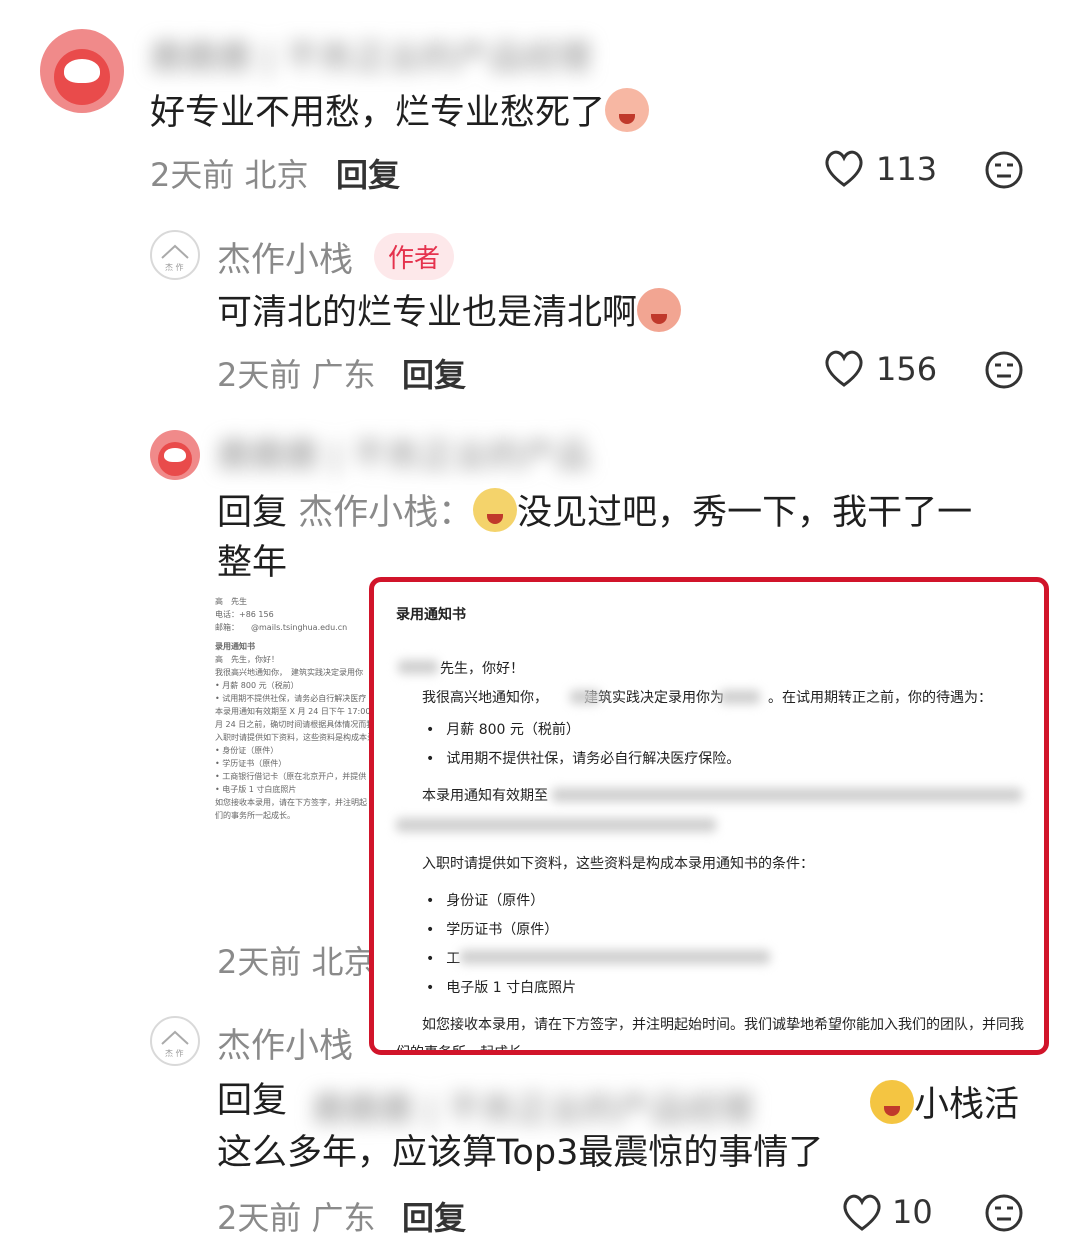 Image resolution: width=1080 pixels, height=1242 pixels. What do you see at coordinates (293, 711) in the screenshot?
I see `doc-line: 本录用通知有效期至 X 月 24 日下午 17:00` at bounding box center [293, 711].